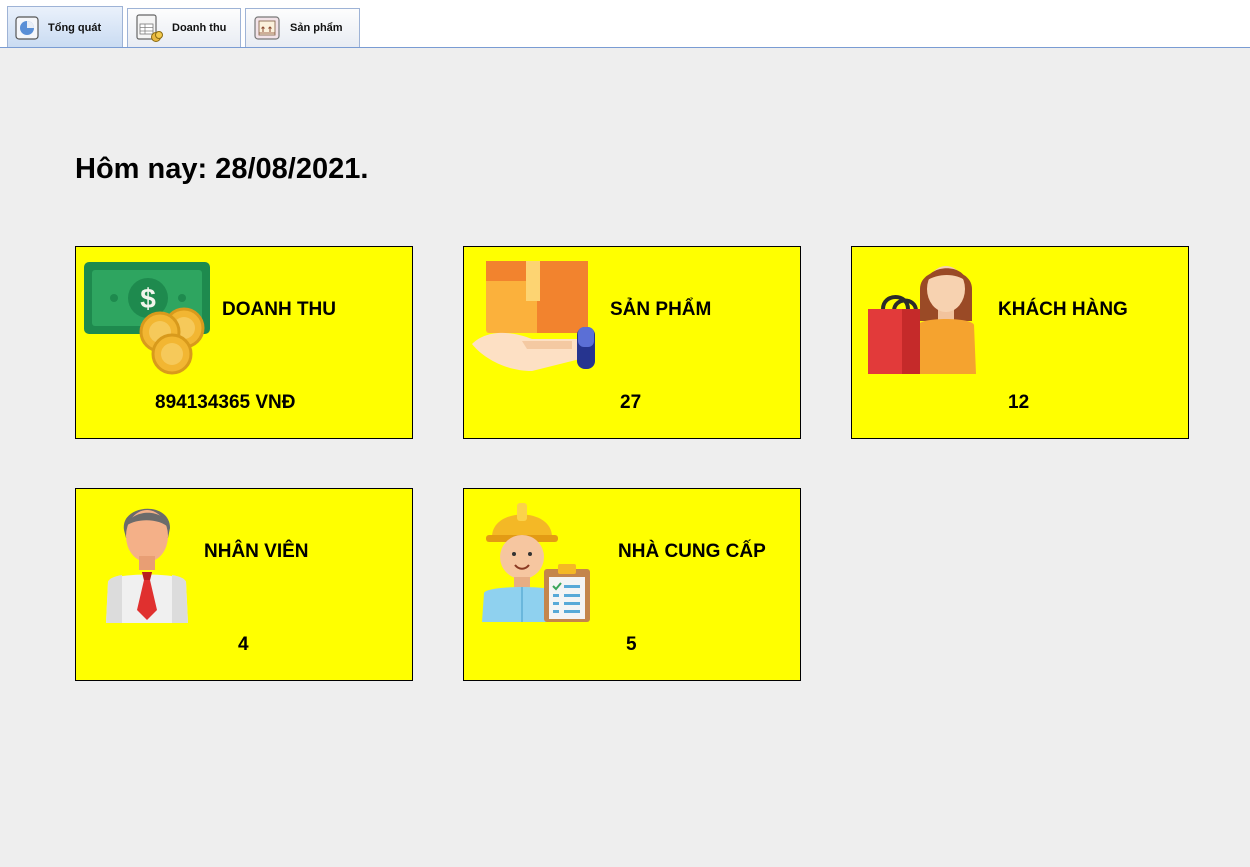 This screenshot has height=867, width=1250. I want to click on customers-title: KHÁCH HÀNG, so click(1063, 309).